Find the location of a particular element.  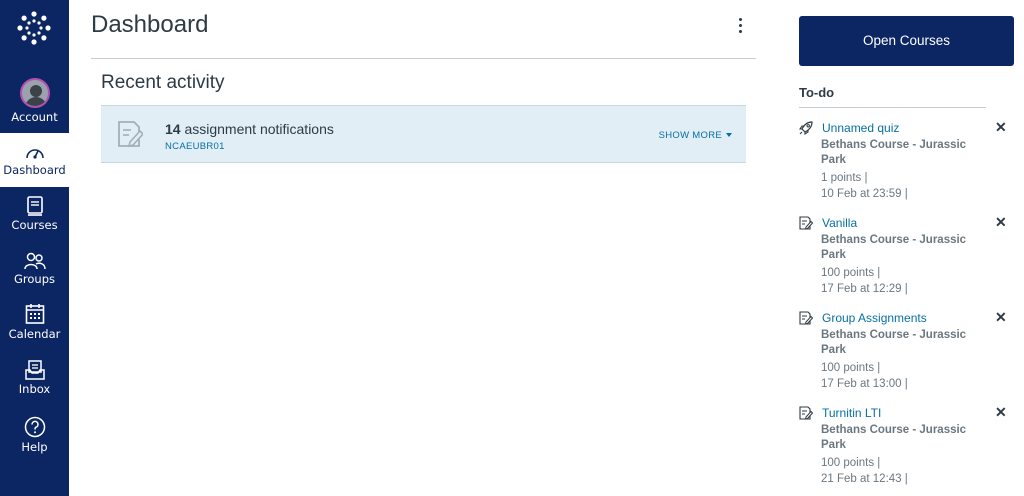

help-icon is located at coordinates (34, 427).